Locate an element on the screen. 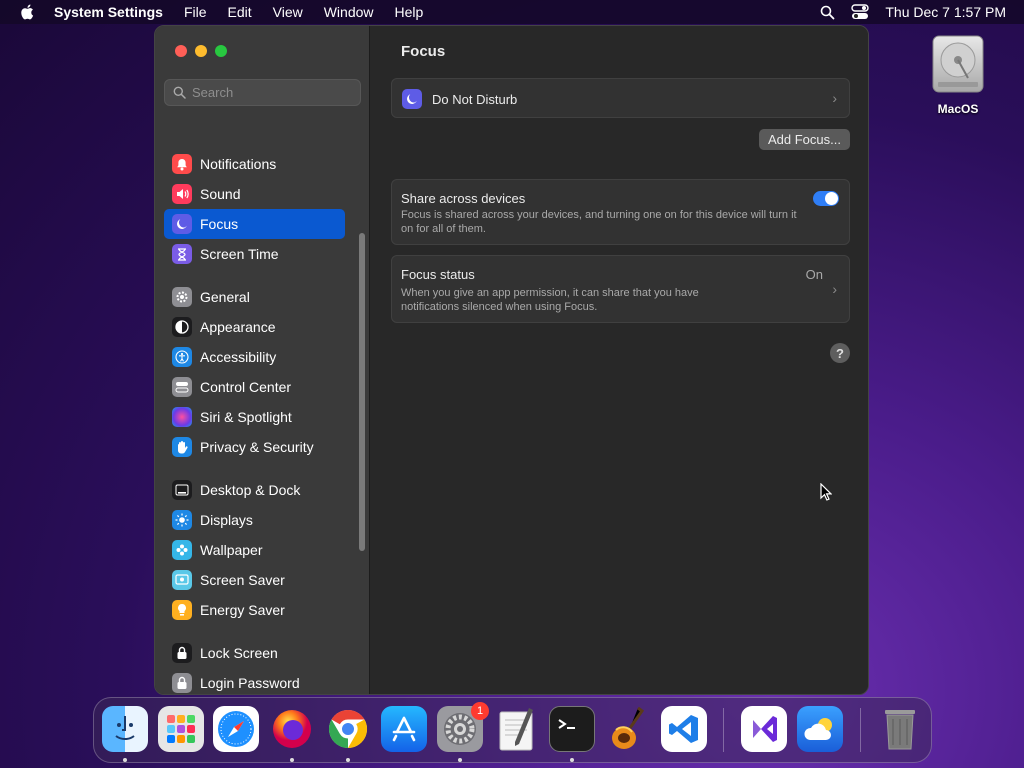 Image resolution: width=1024 pixels, height=768 pixels. control-center-icon is located at coordinates (182, 387).